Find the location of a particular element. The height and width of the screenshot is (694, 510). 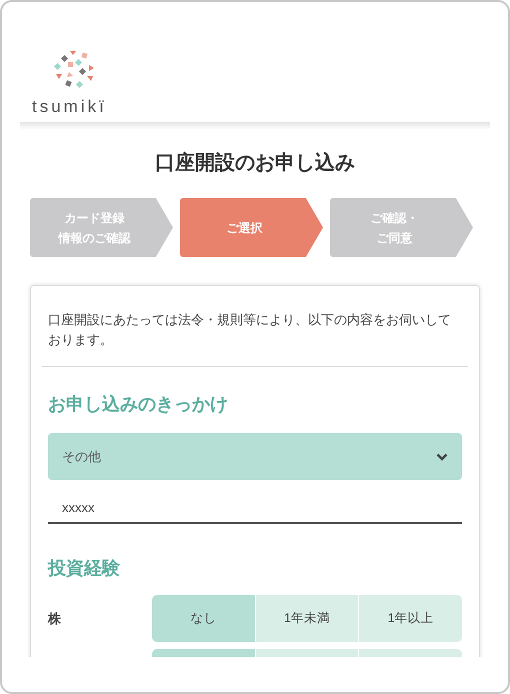

option-button: 1年以上 is located at coordinates (410, 618).